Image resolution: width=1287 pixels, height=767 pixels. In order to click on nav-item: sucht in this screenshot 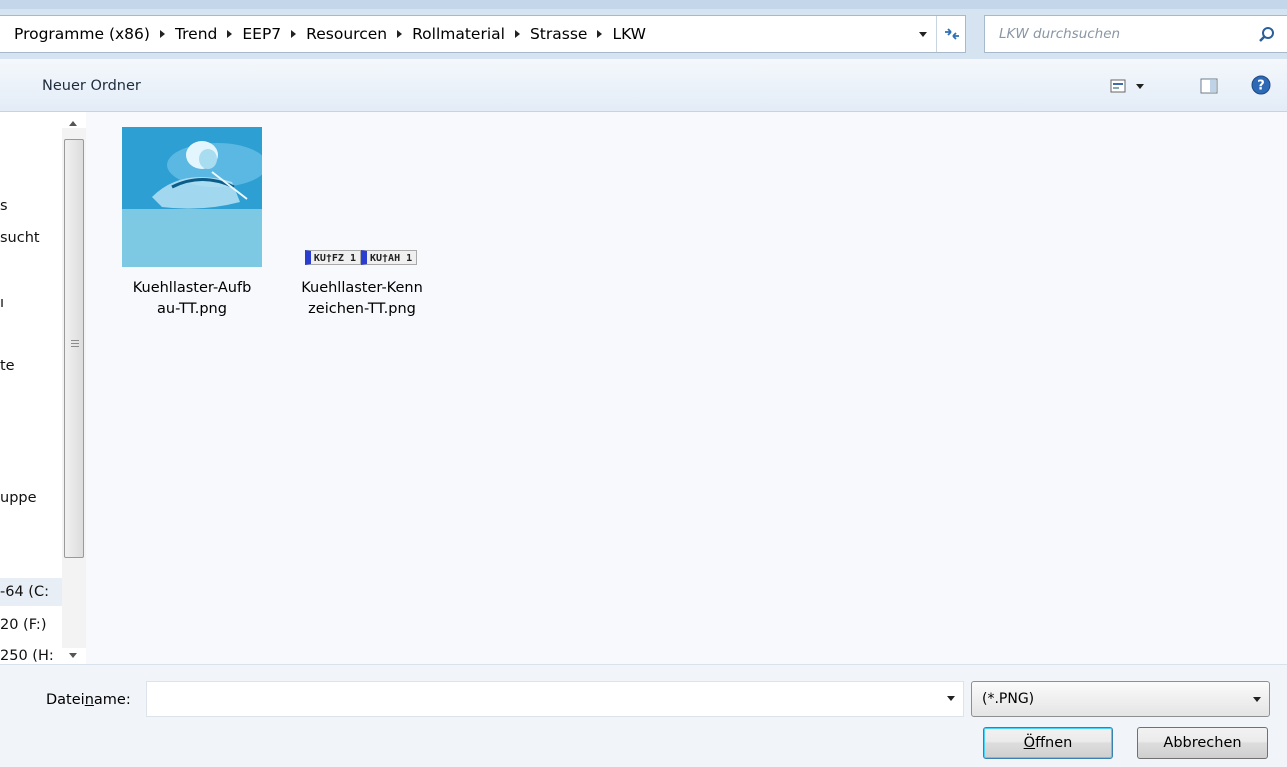, I will do `click(20, 238)`.